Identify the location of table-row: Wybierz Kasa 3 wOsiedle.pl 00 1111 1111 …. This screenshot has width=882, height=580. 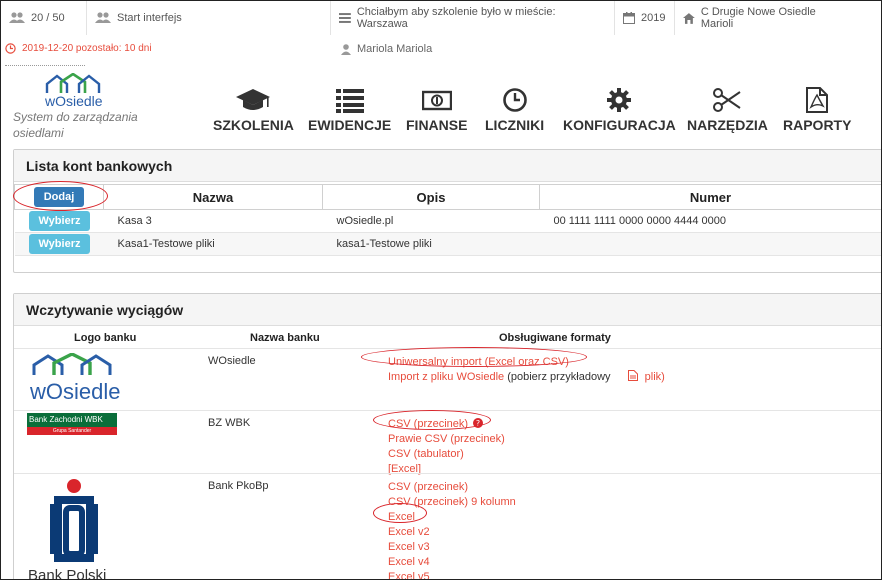
(447, 221).